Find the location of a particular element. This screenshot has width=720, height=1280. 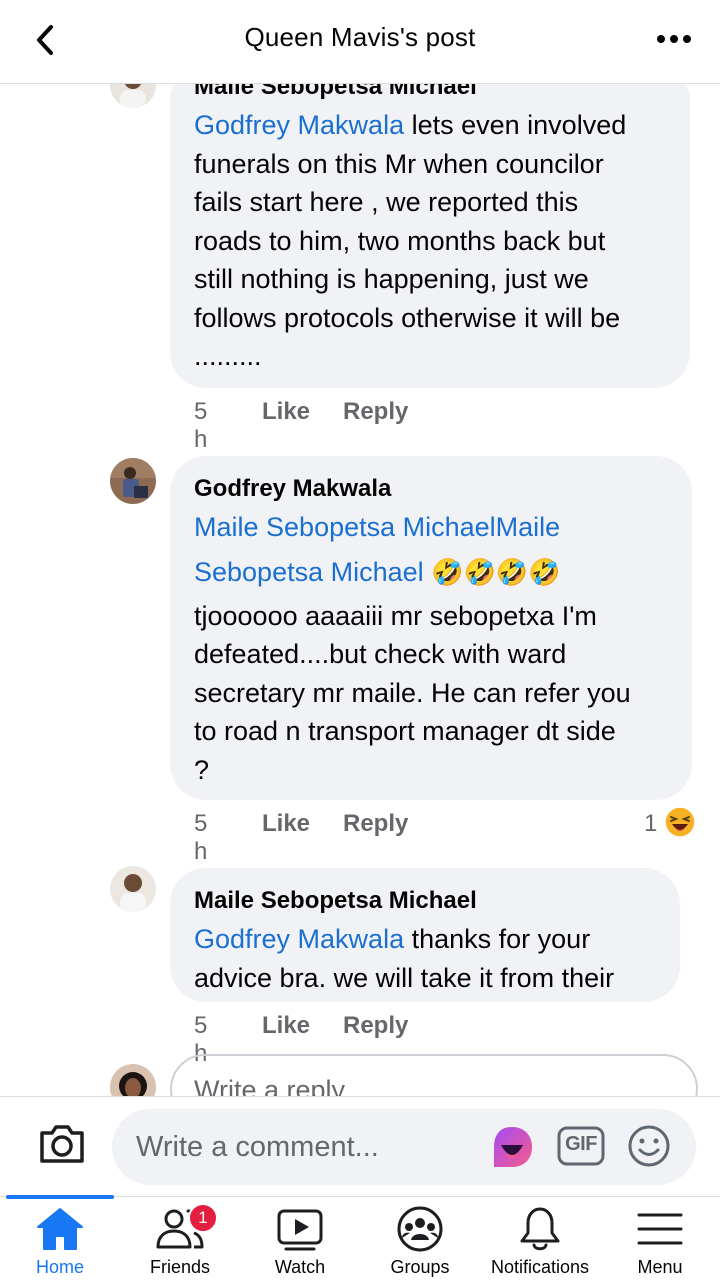

mention-link: Maile Sebopetsa MichaelMaile is located at coordinates (377, 527).